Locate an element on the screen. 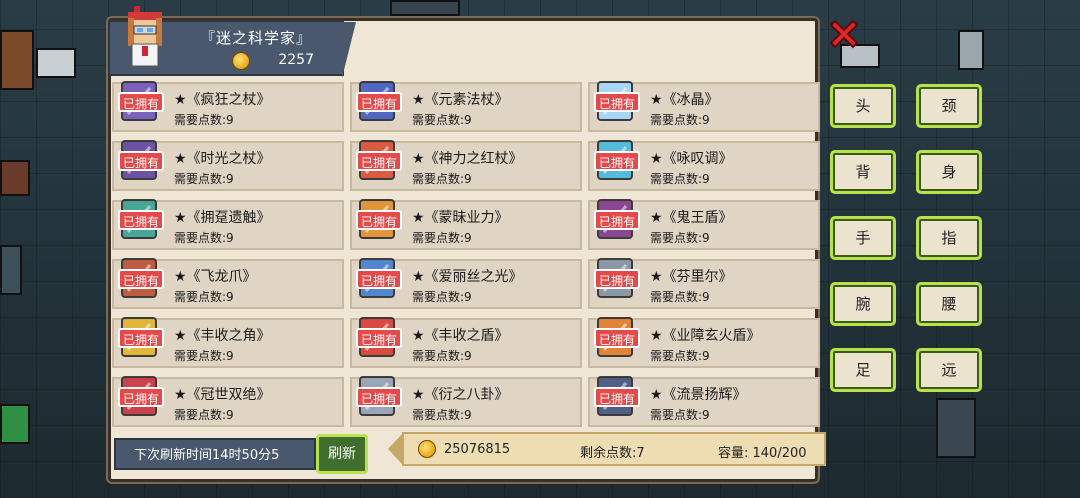  category-button: 腰 is located at coordinates (949, 304).